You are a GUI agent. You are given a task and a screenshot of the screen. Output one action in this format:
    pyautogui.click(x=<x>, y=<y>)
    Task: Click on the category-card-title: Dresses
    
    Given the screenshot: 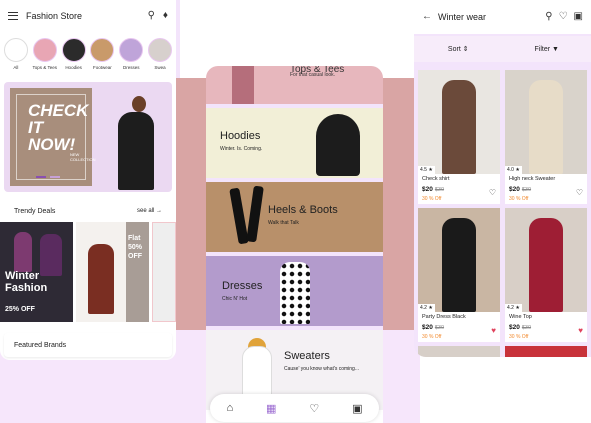 What is the action you would take?
    pyautogui.click(x=242, y=286)
    